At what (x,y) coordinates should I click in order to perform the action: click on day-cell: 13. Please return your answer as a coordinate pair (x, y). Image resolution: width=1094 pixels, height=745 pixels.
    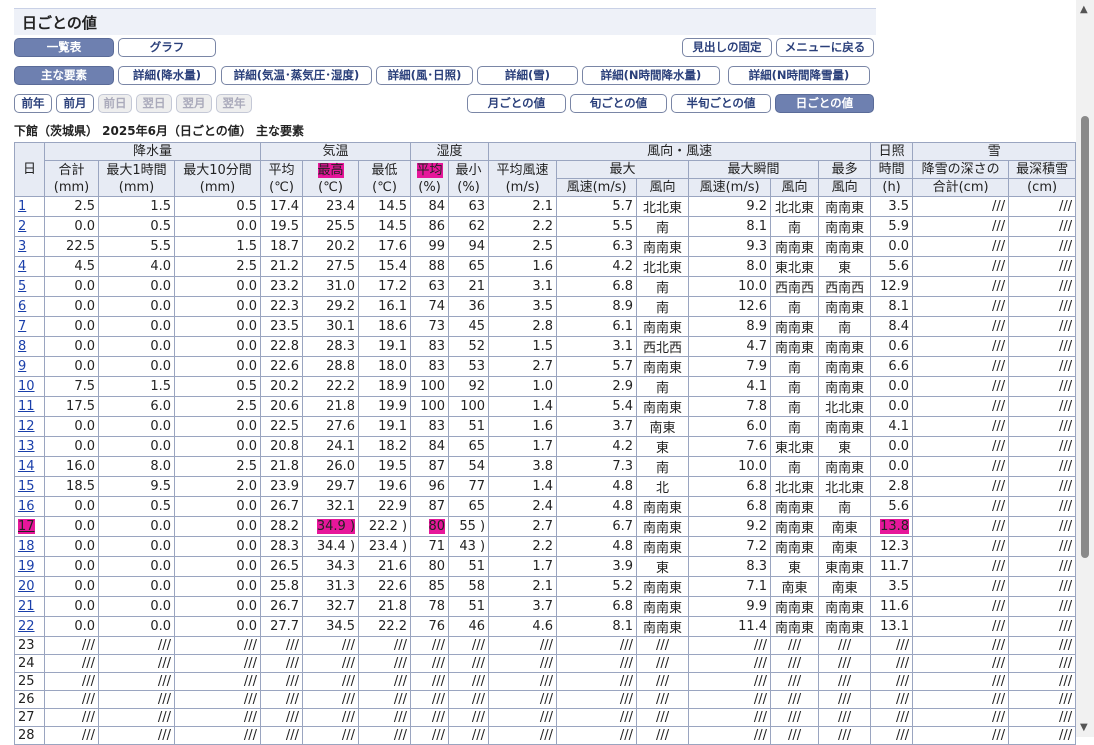
    Looking at the image, I should click on (29, 446).